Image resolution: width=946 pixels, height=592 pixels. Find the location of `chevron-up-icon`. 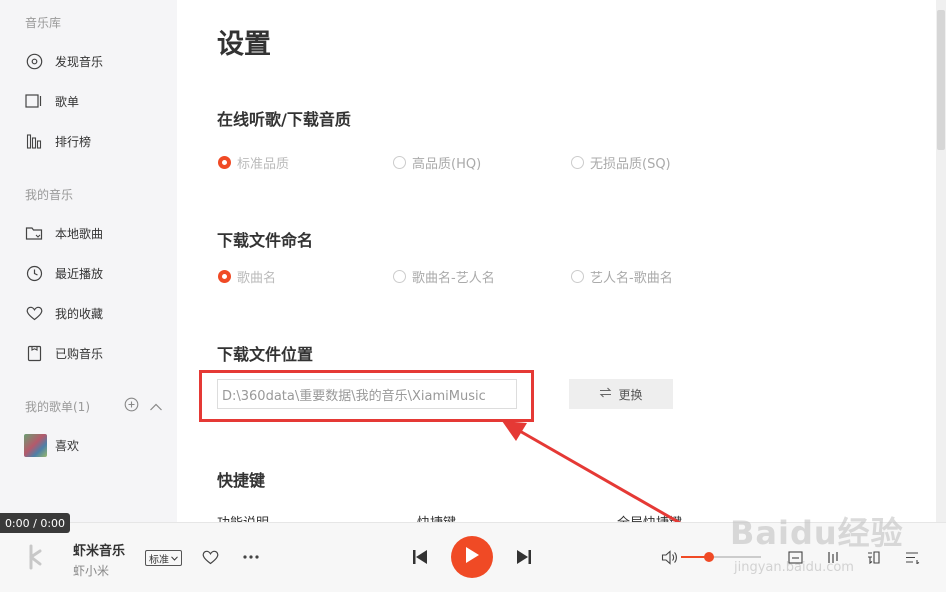

chevron-up-icon is located at coordinates (156, 406).